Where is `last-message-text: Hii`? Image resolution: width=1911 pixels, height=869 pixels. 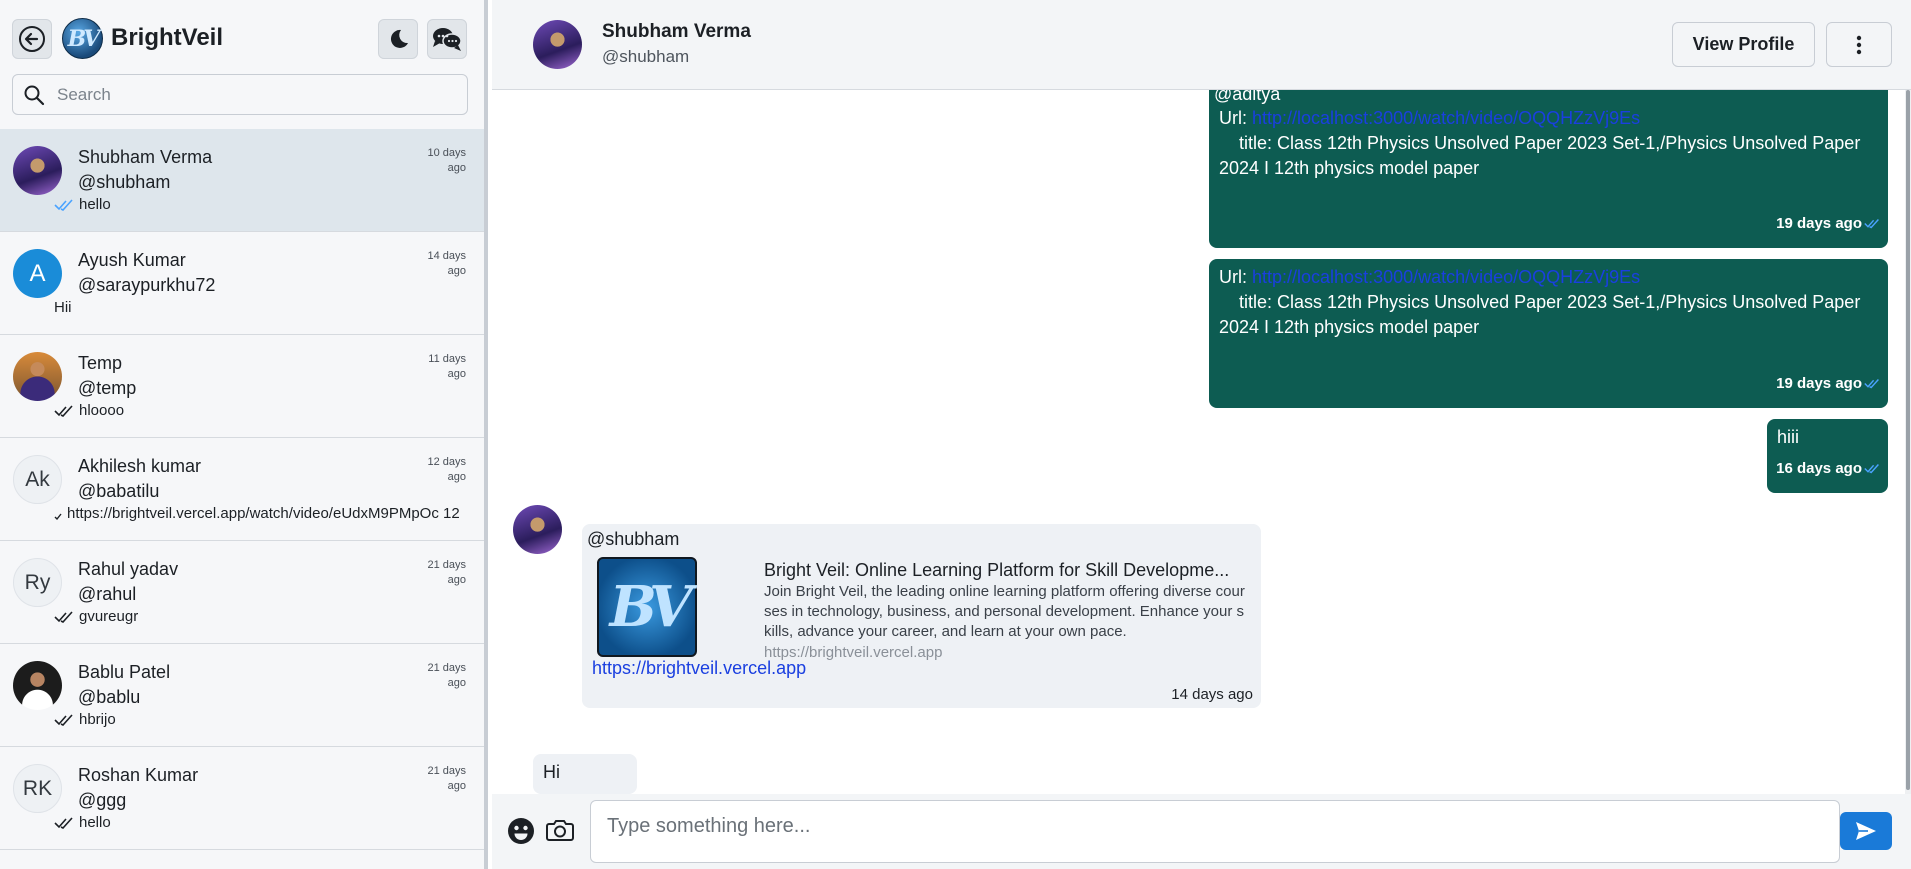
last-message-text: Hii is located at coordinates (63, 307).